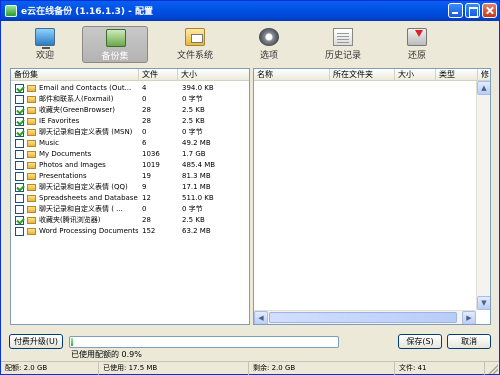 The width and height of the screenshot is (500, 375). Describe the element at coordinates (115, 44) in the screenshot. I see `tab-backup-set: 备份集` at that location.